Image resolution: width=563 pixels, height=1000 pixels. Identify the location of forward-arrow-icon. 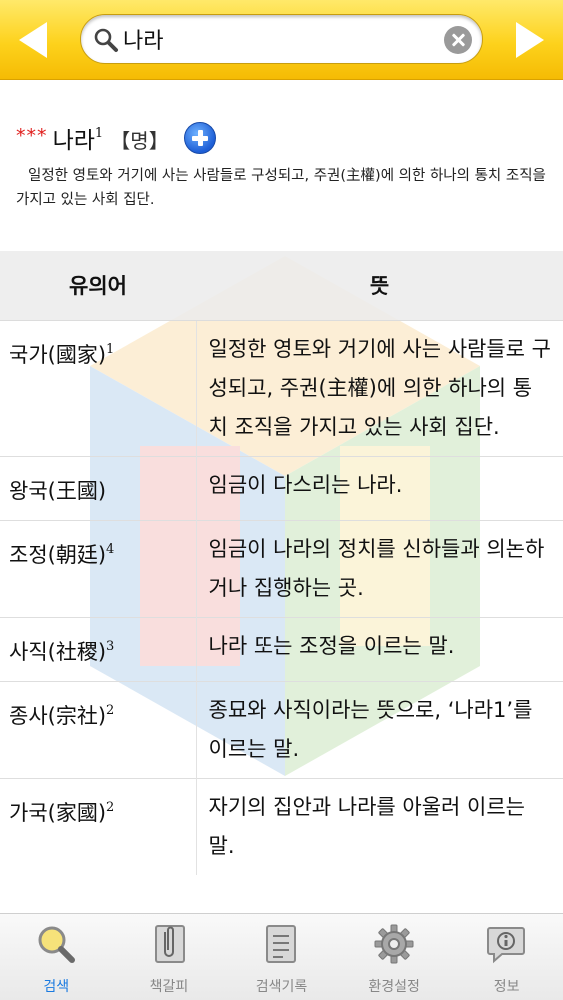
(530, 40).